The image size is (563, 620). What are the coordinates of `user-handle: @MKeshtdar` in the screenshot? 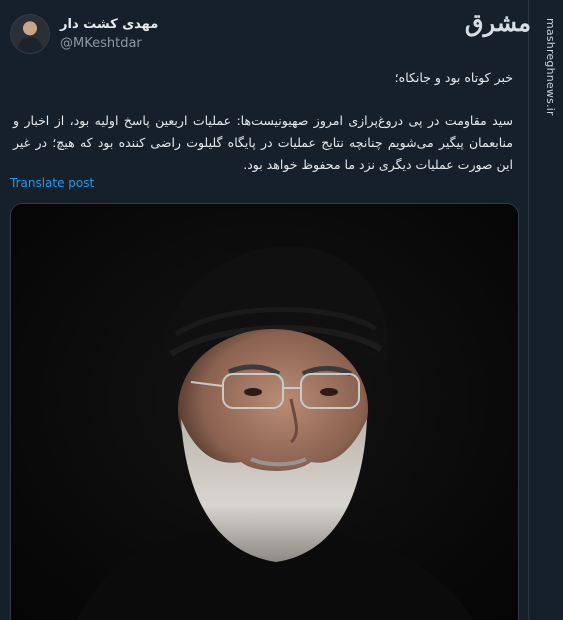 It's located at (109, 43).